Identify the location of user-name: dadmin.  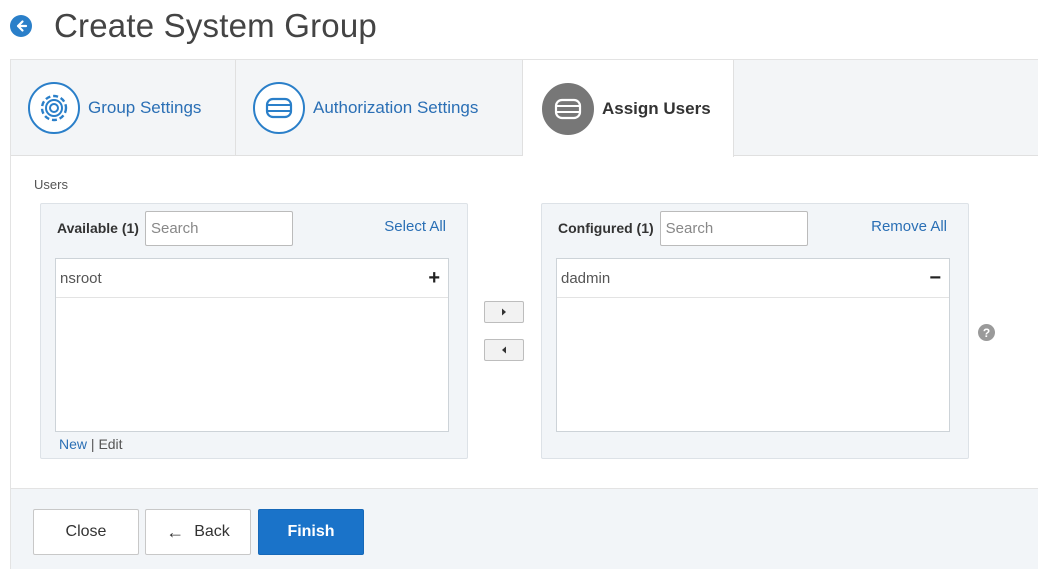
(586, 278).